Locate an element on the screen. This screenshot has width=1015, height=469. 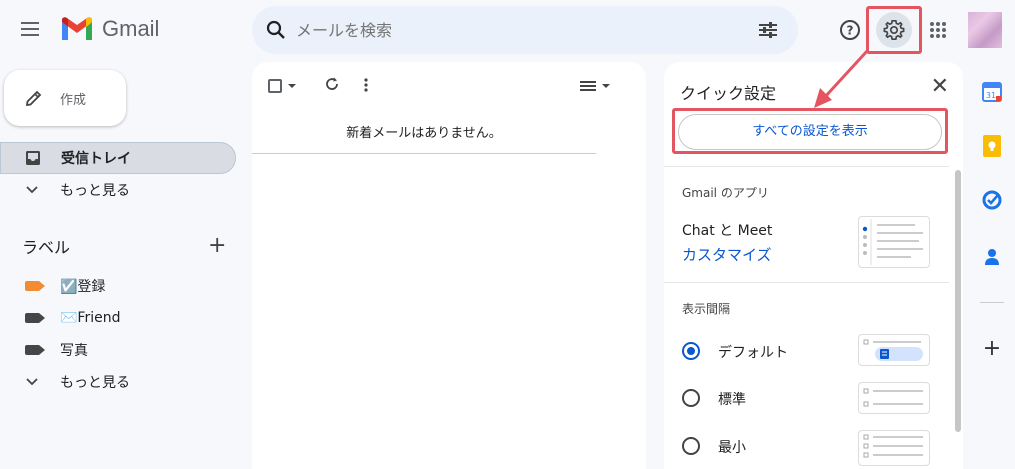
add-label-icon: + is located at coordinates (217, 245).